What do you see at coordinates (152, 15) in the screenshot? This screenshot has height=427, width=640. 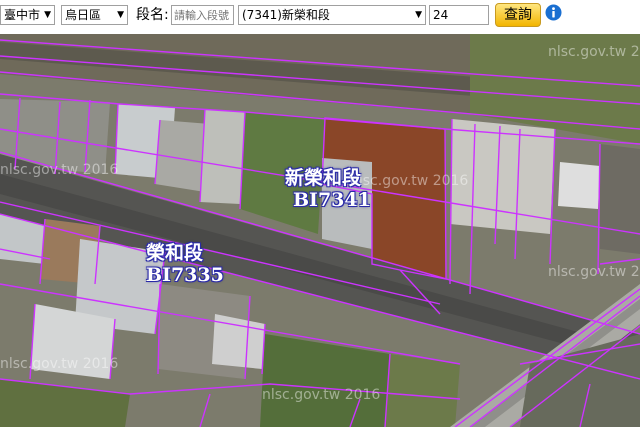 I see `section-label: 段名:` at bounding box center [152, 15].